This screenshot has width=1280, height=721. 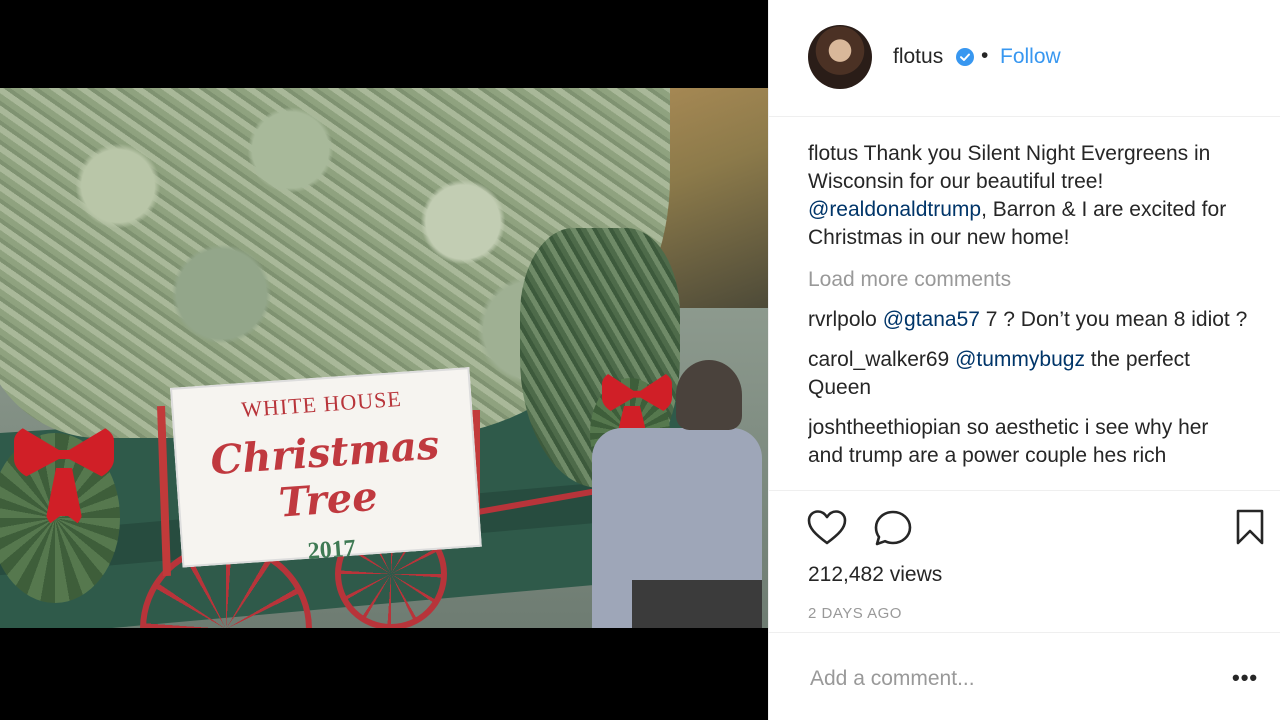 What do you see at coordinates (1024, 560) in the screenshot?
I see `post-actions: 212,482 views 2 DAYS AGO` at bounding box center [1024, 560].